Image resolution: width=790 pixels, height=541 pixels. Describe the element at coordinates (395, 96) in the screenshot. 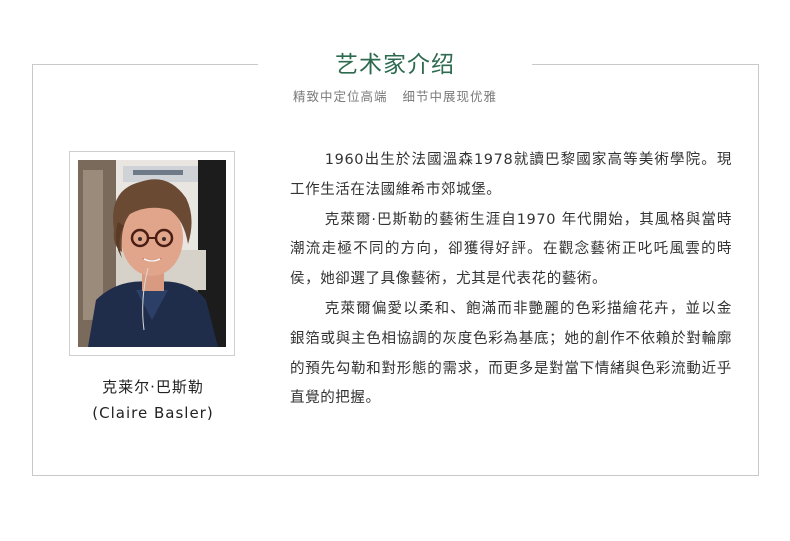

I see `section-subtitle: 精致中定位高端 细节中展现优雅` at that location.